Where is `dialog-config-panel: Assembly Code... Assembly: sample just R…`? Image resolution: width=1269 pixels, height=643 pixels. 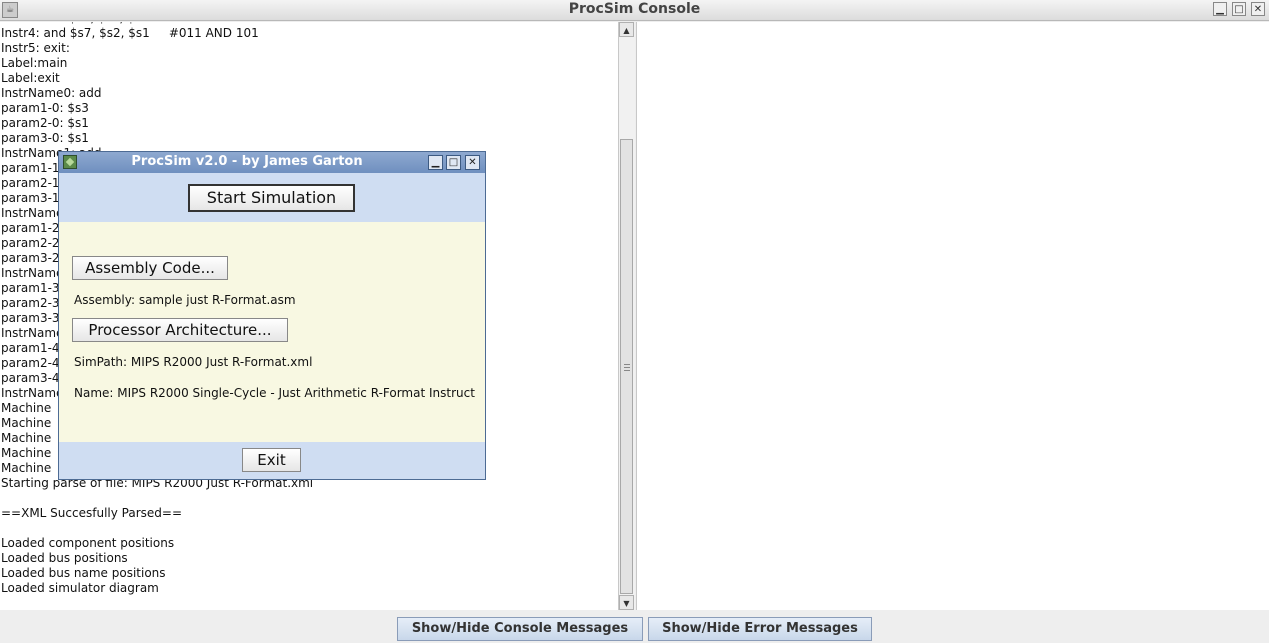
dialog-config-panel: Assembly Code... Assembly: sample just R… is located at coordinates (272, 332).